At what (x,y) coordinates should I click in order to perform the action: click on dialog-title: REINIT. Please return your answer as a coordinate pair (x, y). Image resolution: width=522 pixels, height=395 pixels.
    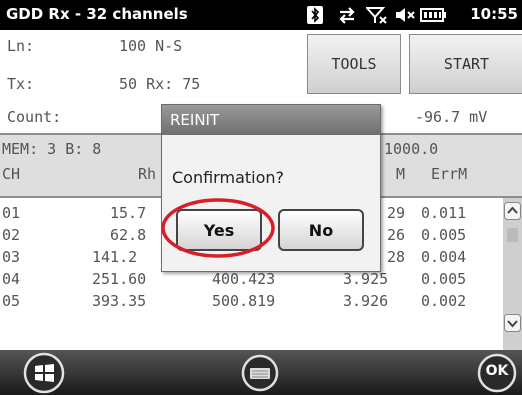
    Looking at the image, I should click on (195, 120).